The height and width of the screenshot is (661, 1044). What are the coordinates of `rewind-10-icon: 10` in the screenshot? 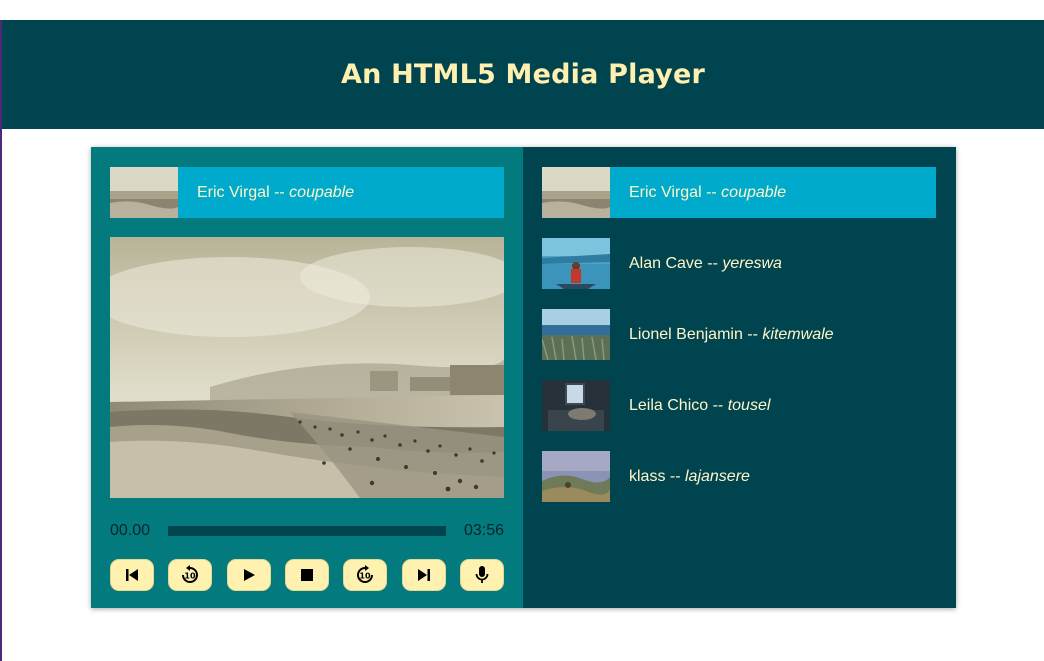 It's located at (190, 574).